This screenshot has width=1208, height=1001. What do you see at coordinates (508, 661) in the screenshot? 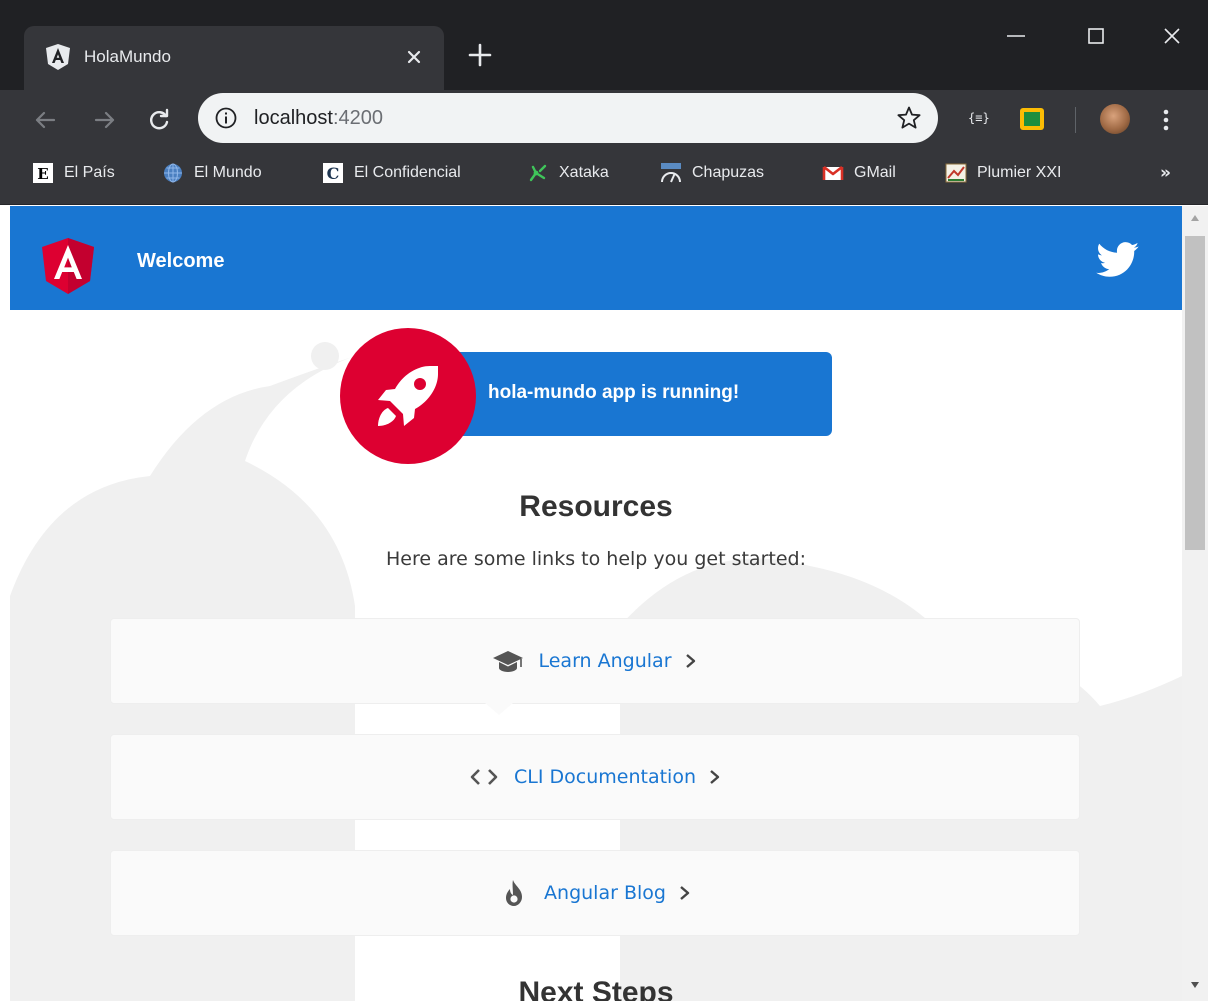
I see `graduation-cap-icon` at bounding box center [508, 661].